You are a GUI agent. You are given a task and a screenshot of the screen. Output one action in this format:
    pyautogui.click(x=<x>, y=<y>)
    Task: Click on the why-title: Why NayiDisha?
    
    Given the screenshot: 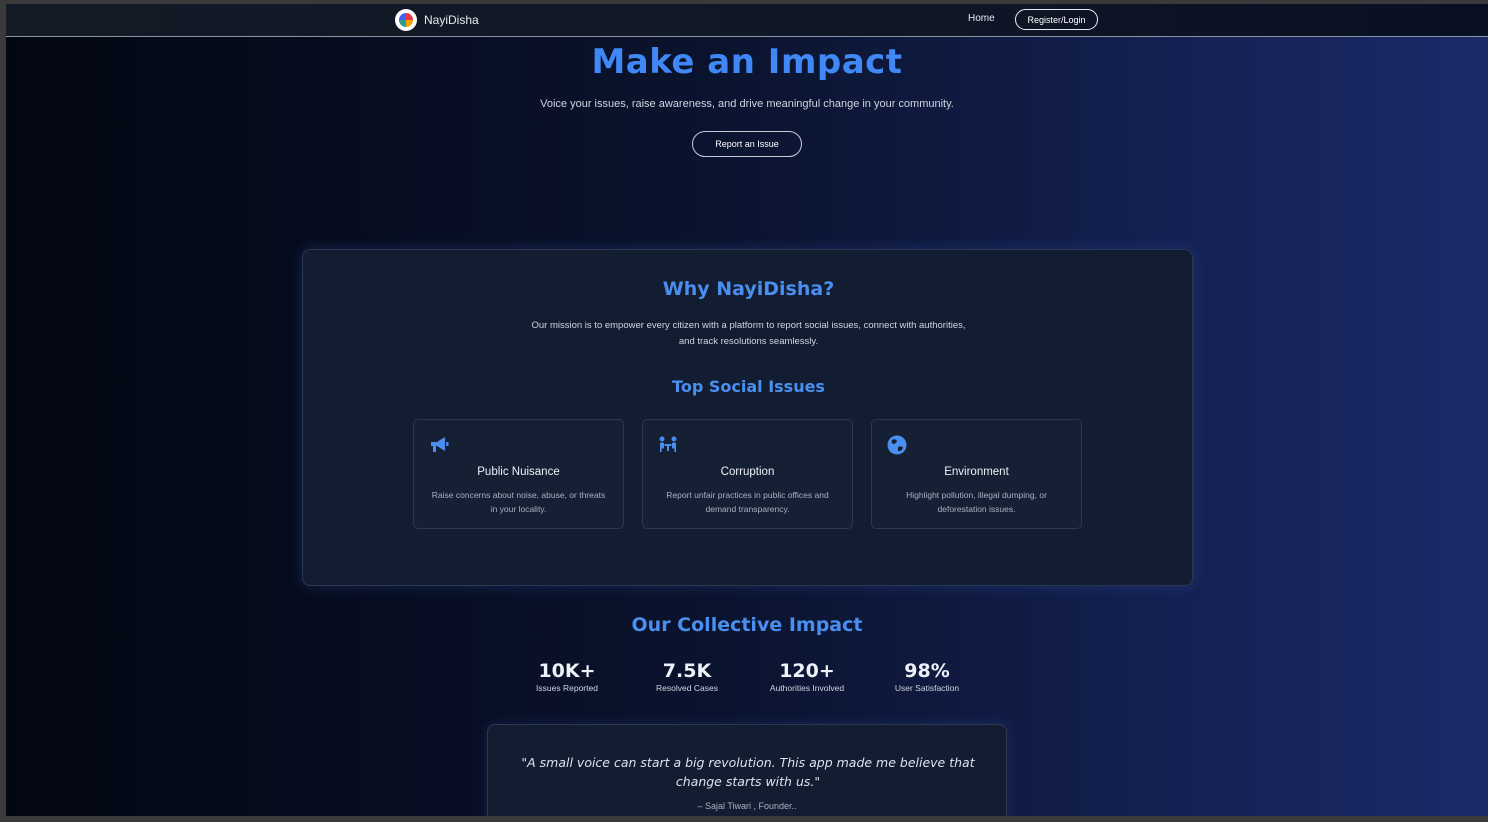 What is the action you would take?
    pyautogui.click(x=748, y=289)
    